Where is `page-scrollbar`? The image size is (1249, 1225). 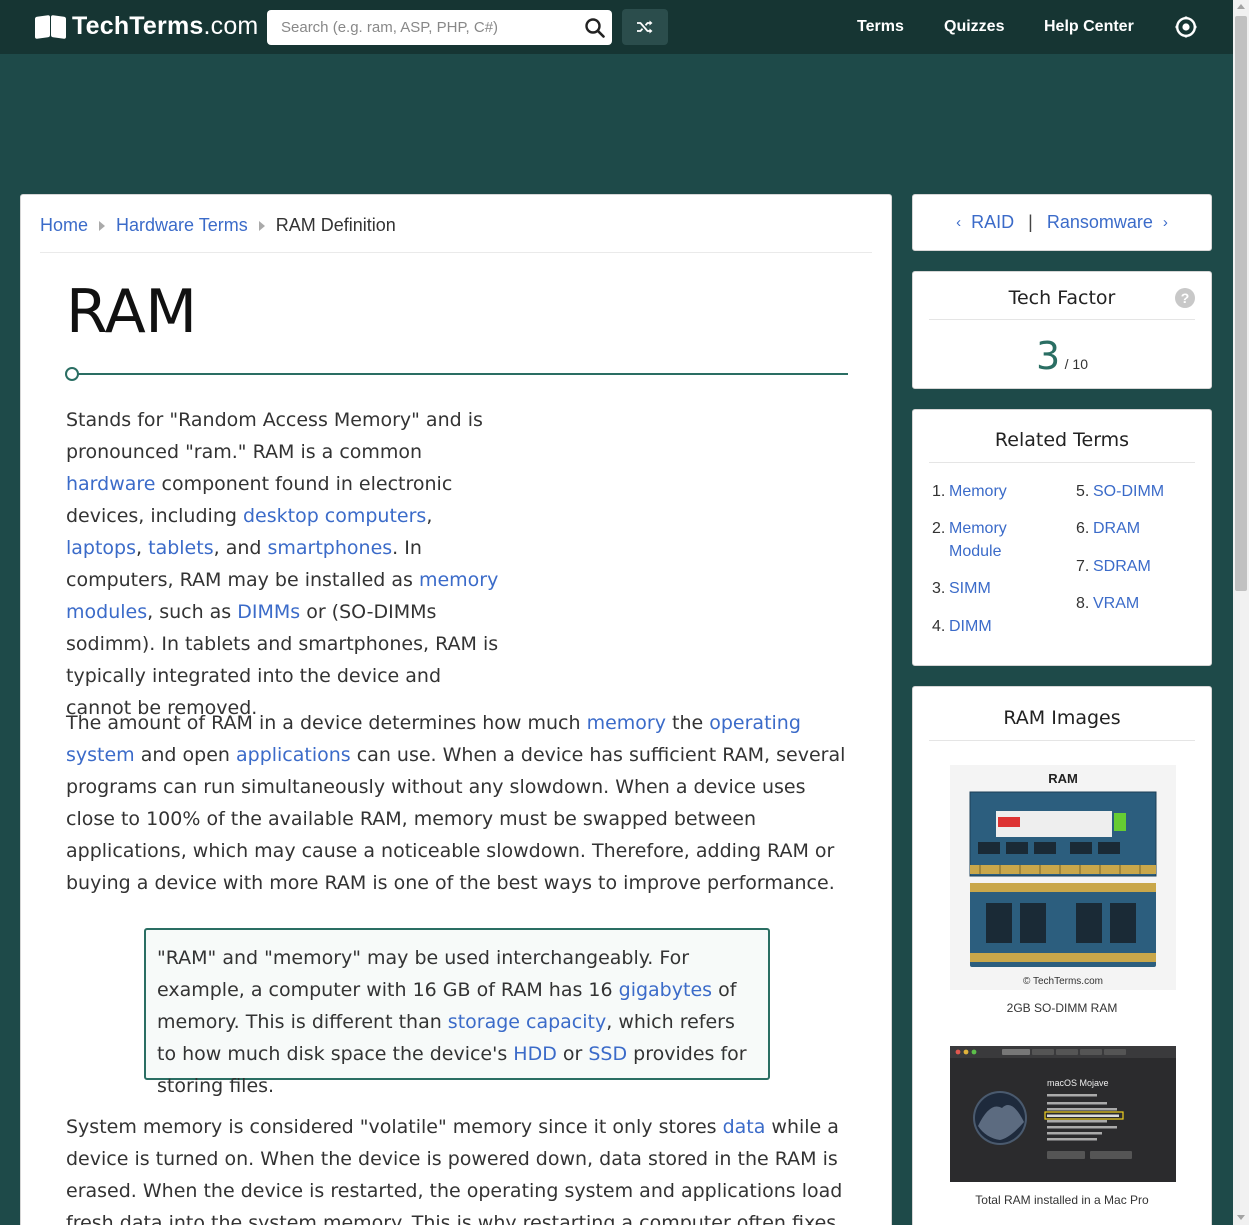
page-scrollbar is located at coordinates (1241, 612).